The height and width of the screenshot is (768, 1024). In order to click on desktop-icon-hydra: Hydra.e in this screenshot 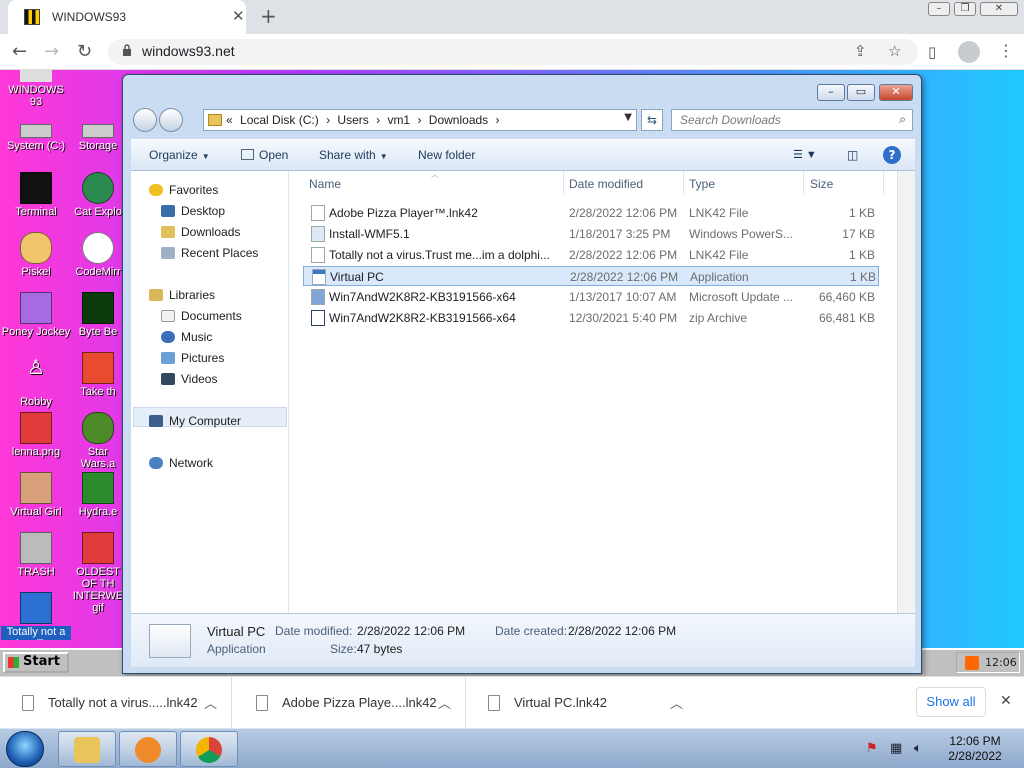, I will do `click(98, 495)`.